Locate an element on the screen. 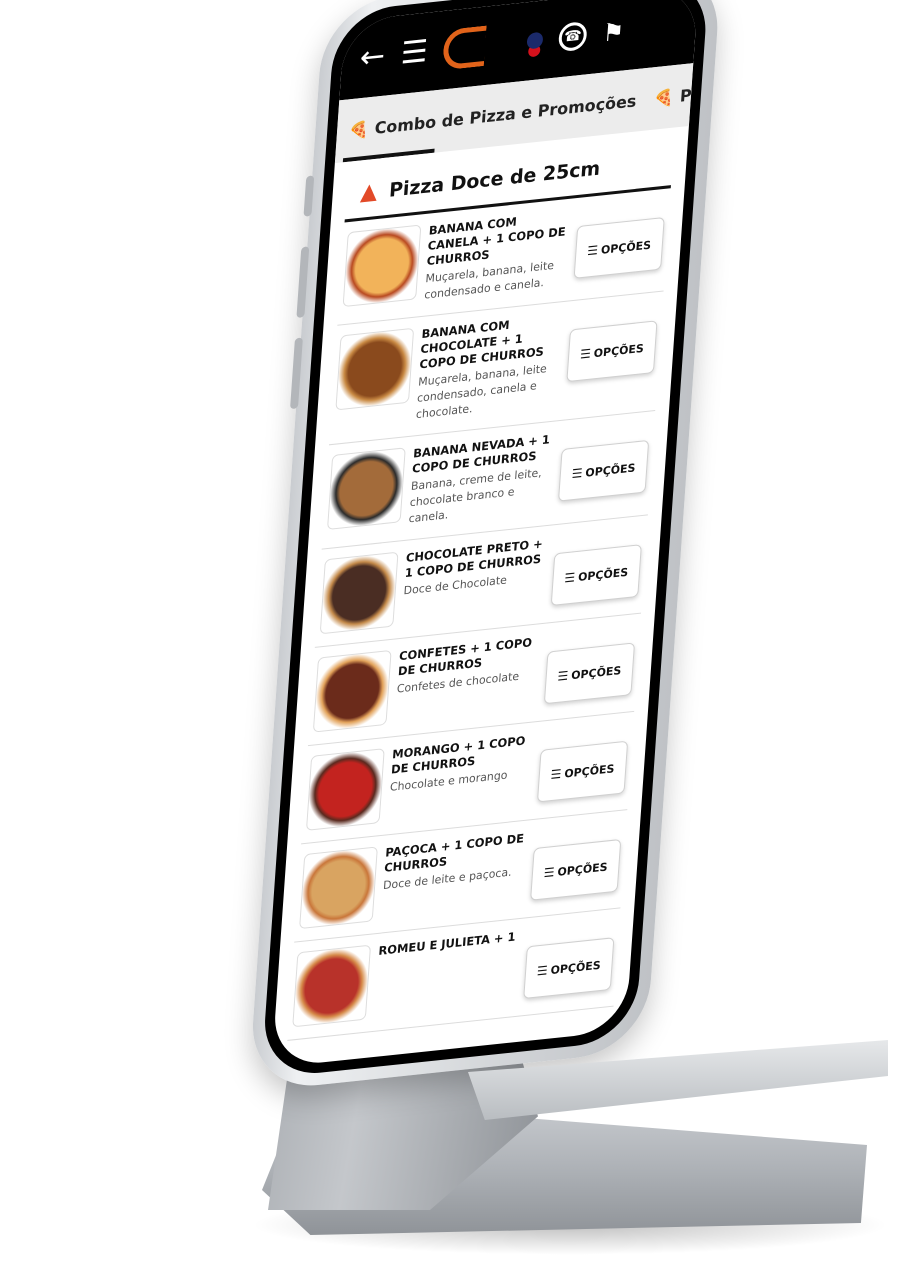  brand-logo is located at coordinates (464, 48).